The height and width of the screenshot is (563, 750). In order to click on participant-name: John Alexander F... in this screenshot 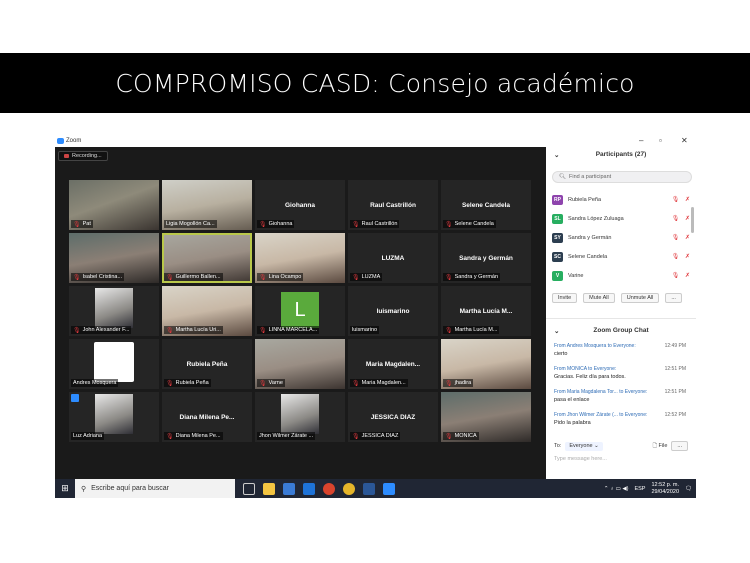, I will do `click(106, 330)`.